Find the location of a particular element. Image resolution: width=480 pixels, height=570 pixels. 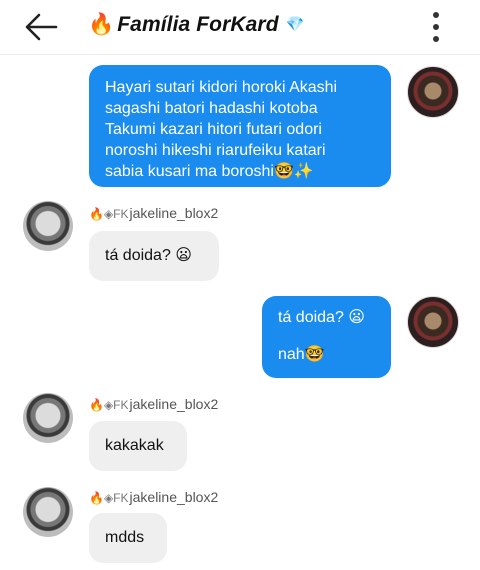

incoming-message-bubble: kakakak is located at coordinates (138, 446).